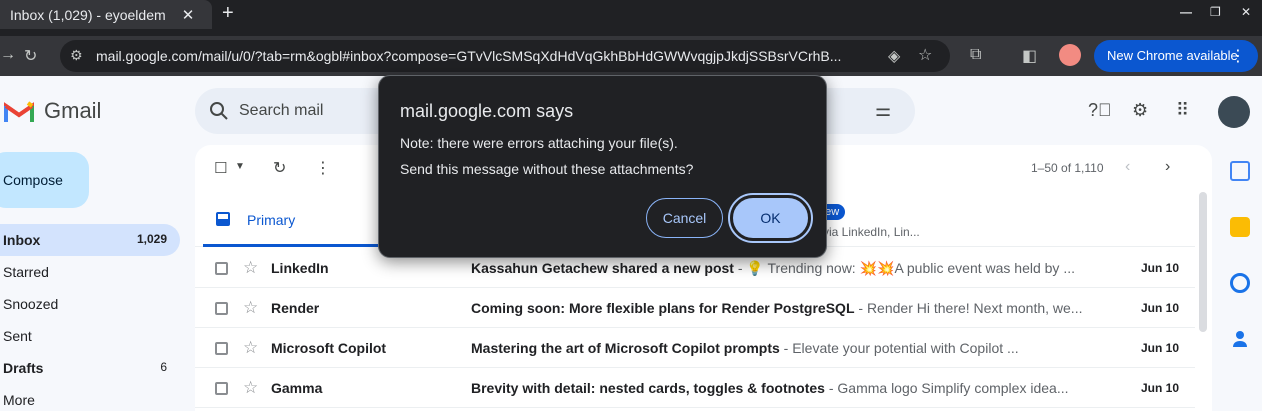  What do you see at coordinates (1240, 171) in the screenshot?
I see `calendar-icon` at bounding box center [1240, 171].